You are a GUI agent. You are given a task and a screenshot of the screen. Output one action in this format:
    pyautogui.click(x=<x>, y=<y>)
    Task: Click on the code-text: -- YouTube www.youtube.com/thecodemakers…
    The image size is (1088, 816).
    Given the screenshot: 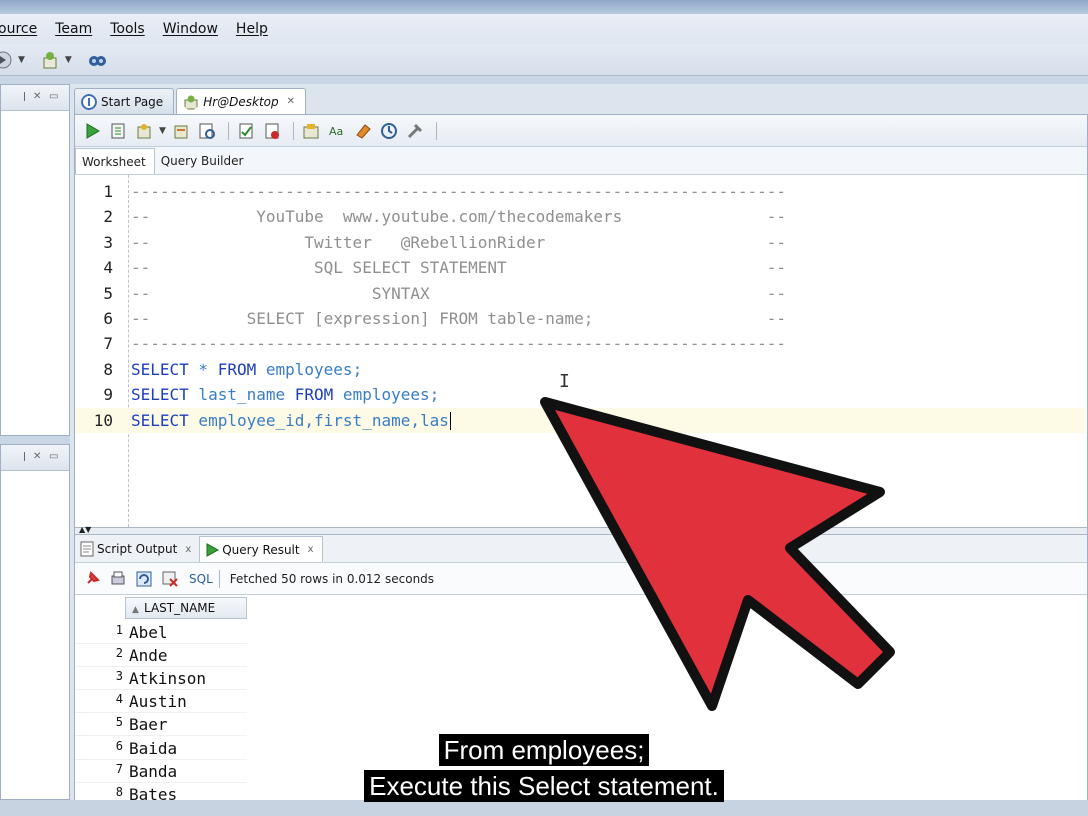 What is the action you would take?
    pyautogui.click(x=459, y=217)
    